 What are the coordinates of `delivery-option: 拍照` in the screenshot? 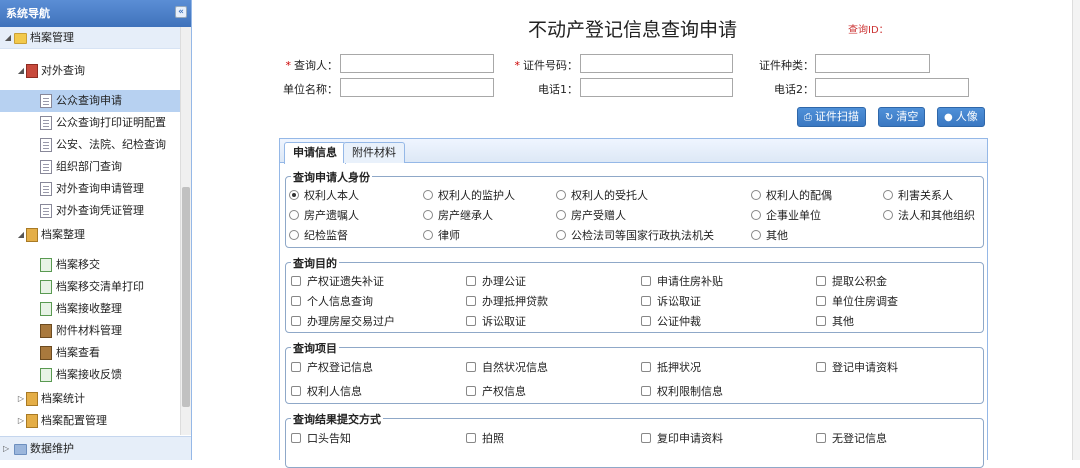 It's located at (485, 439).